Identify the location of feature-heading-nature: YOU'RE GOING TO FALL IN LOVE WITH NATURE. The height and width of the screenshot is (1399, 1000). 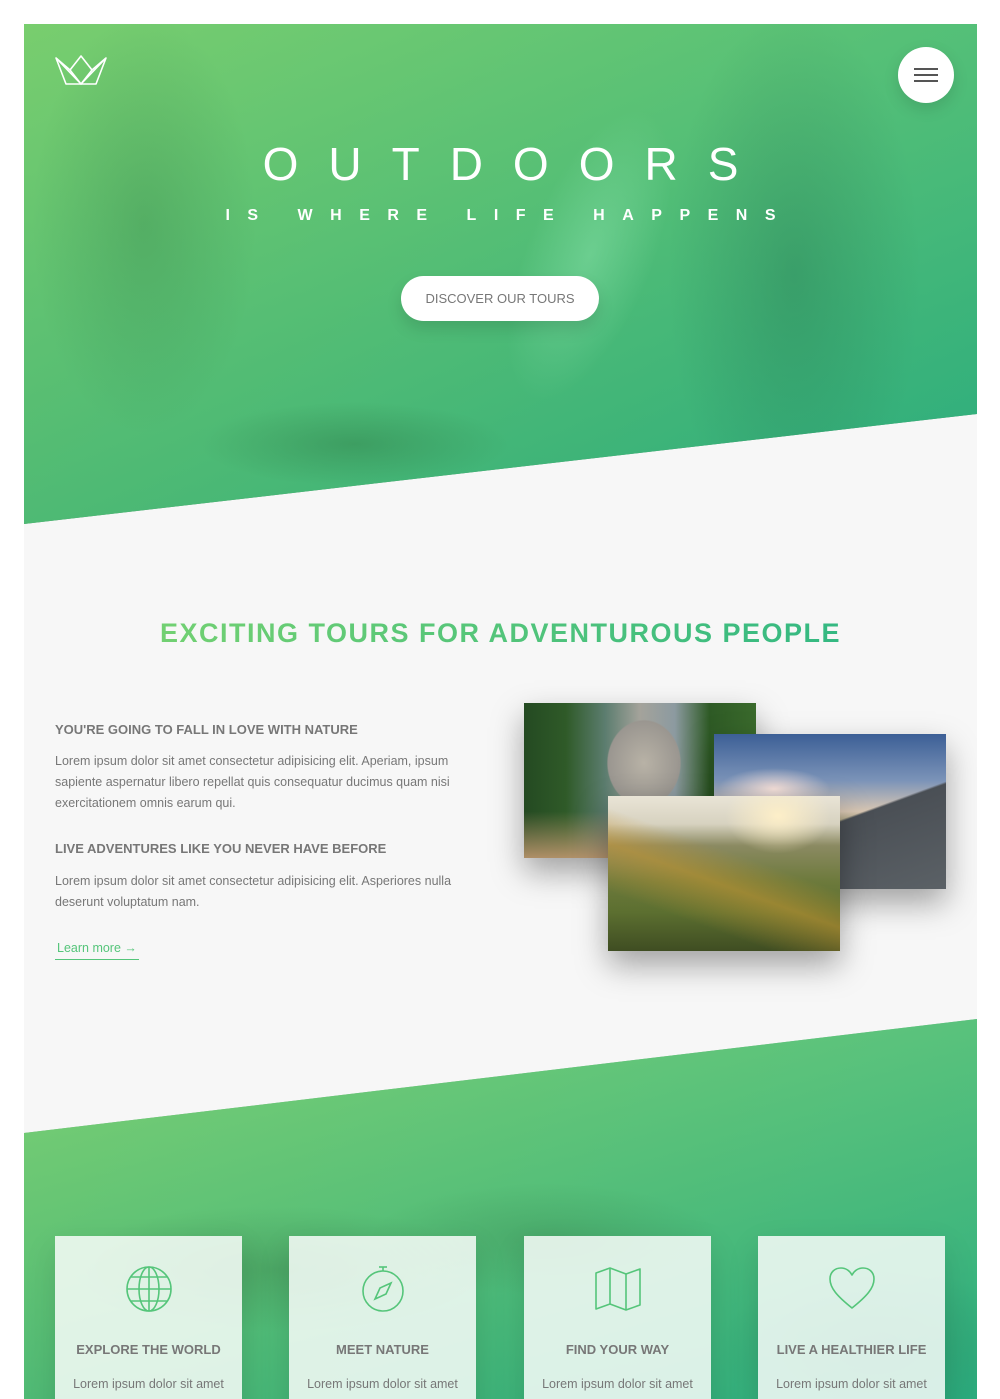
(206, 729).